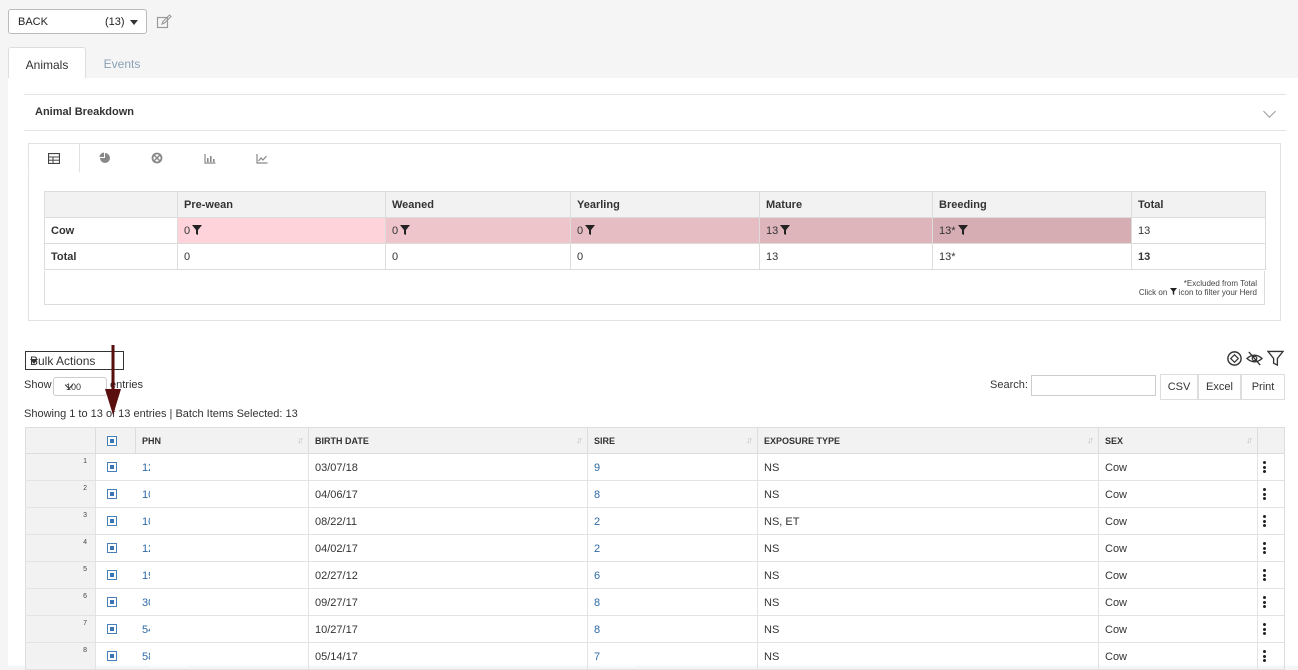 This screenshot has width=1298, height=670. I want to click on cell-phn: 58, so click(222, 656).